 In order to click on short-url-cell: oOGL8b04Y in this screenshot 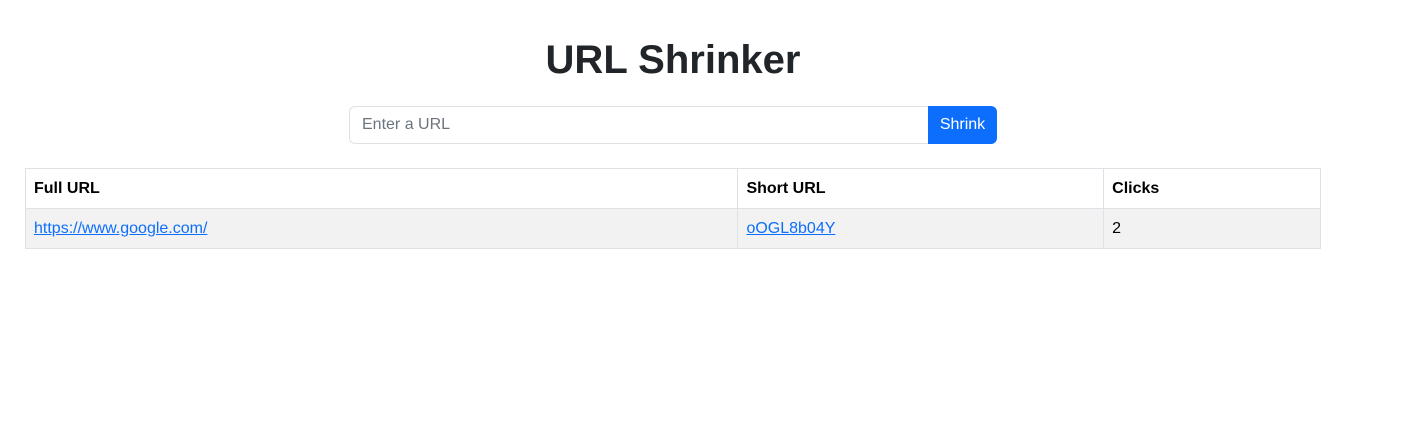, I will do `click(921, 228)`.